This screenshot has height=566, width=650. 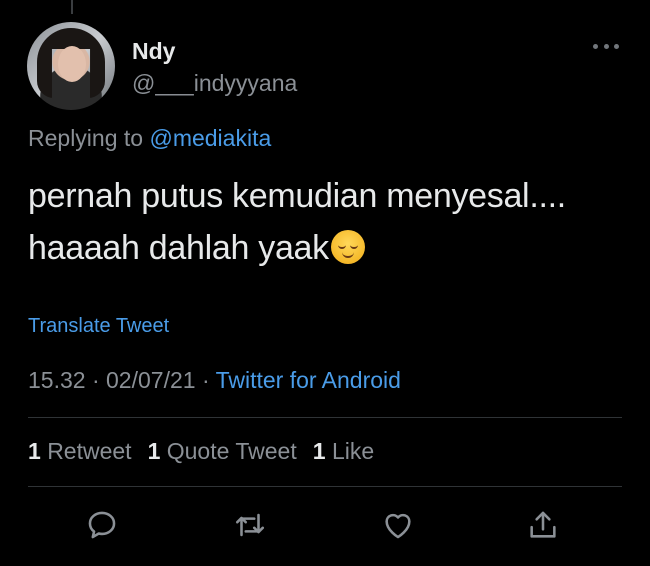 I want to click on tweet-time: 15.32, so click(x=57, y=380).